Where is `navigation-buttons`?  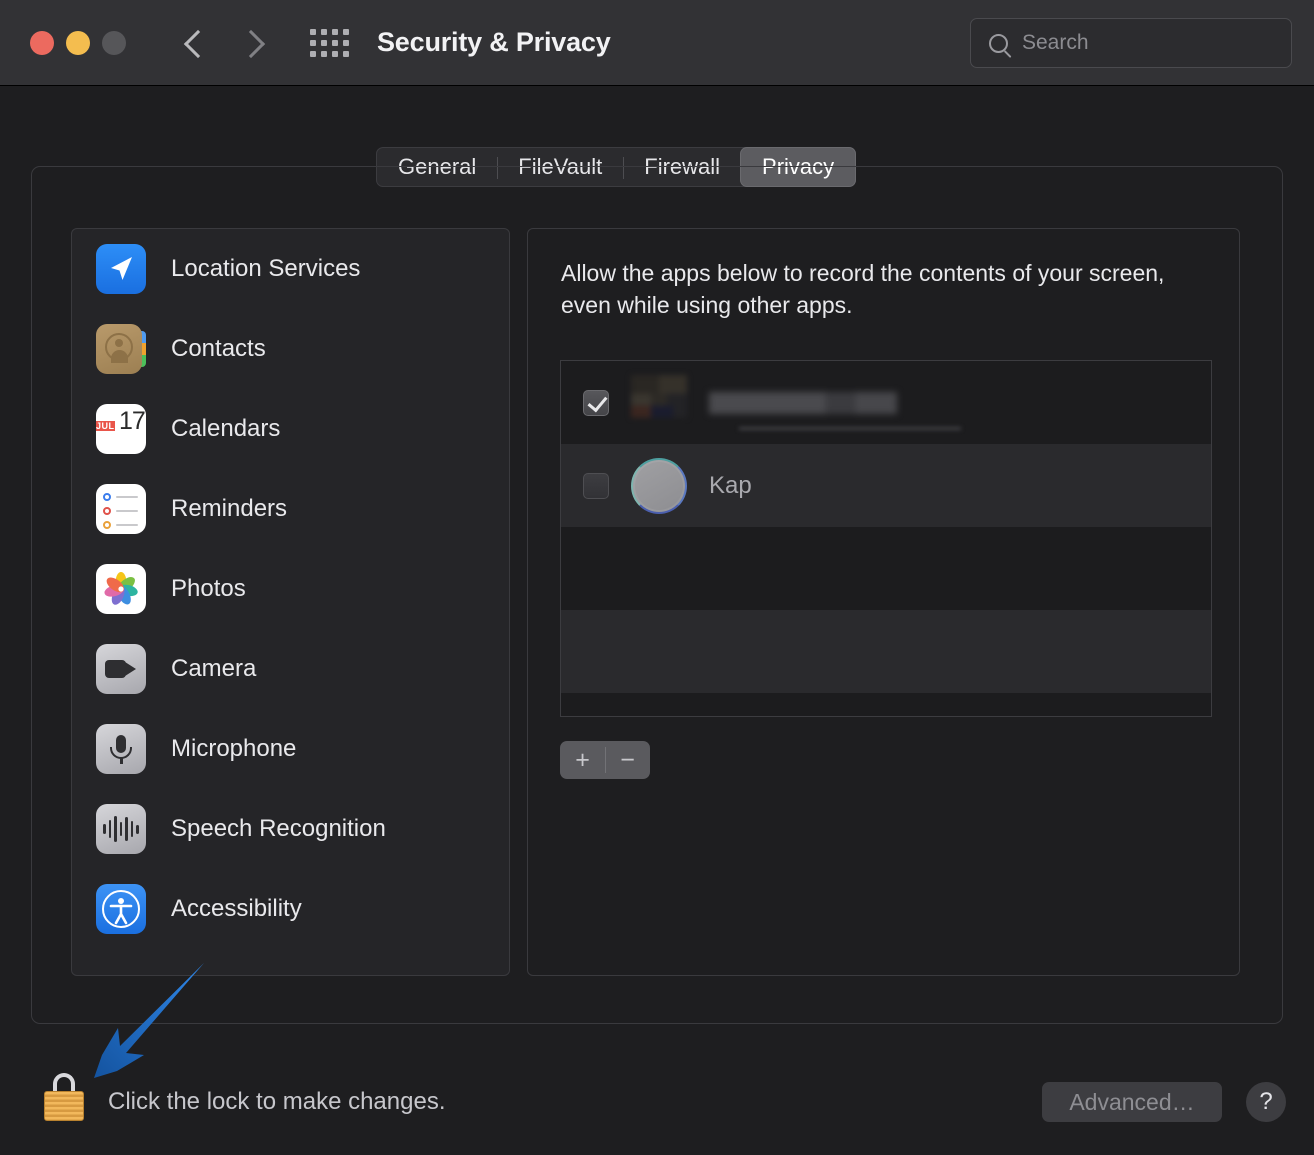
navigation-buttons is located at coordinates (223, 43).